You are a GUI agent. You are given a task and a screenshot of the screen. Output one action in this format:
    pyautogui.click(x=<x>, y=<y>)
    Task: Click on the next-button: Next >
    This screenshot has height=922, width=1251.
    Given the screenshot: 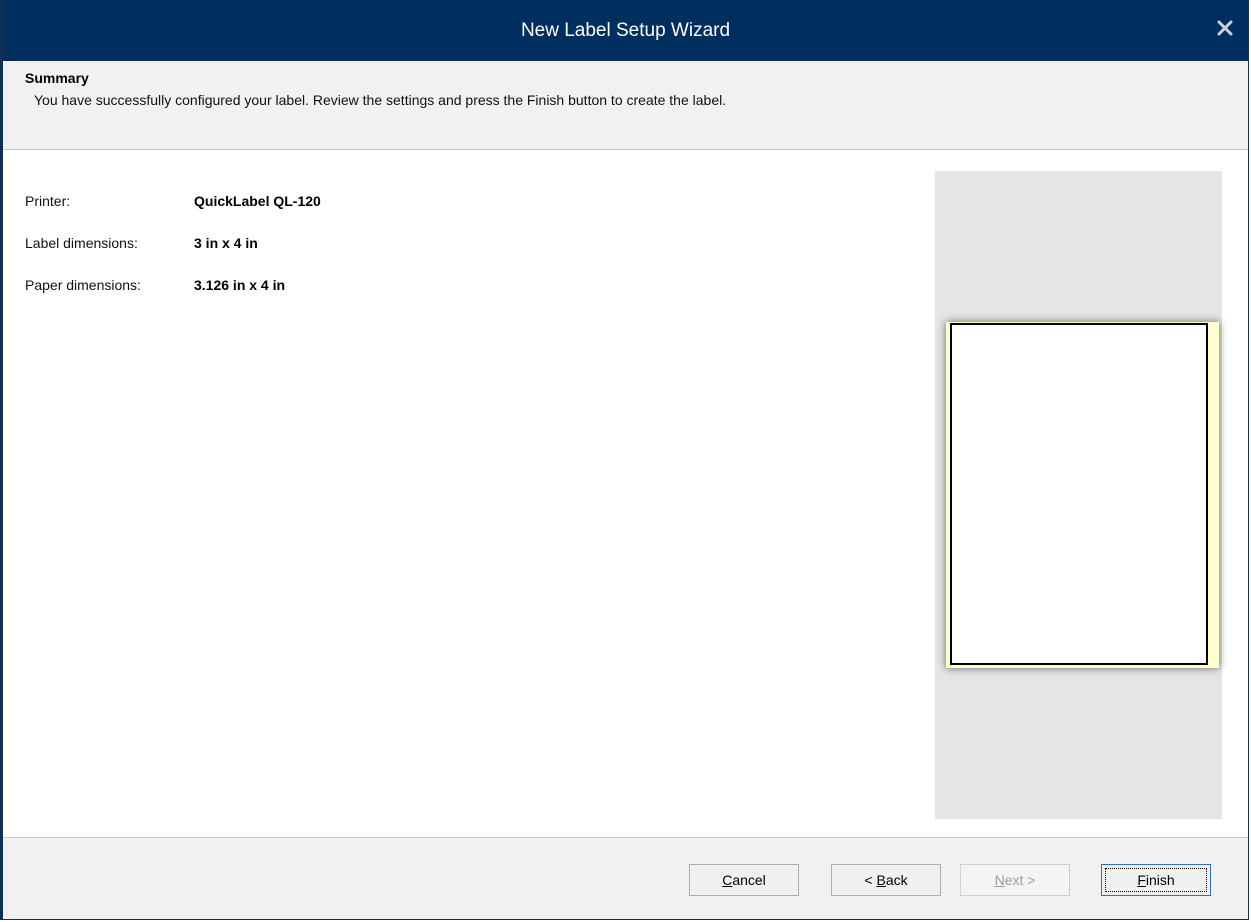 What is the action you would take?
    pyautogui.click(x=1015, y=880)
    